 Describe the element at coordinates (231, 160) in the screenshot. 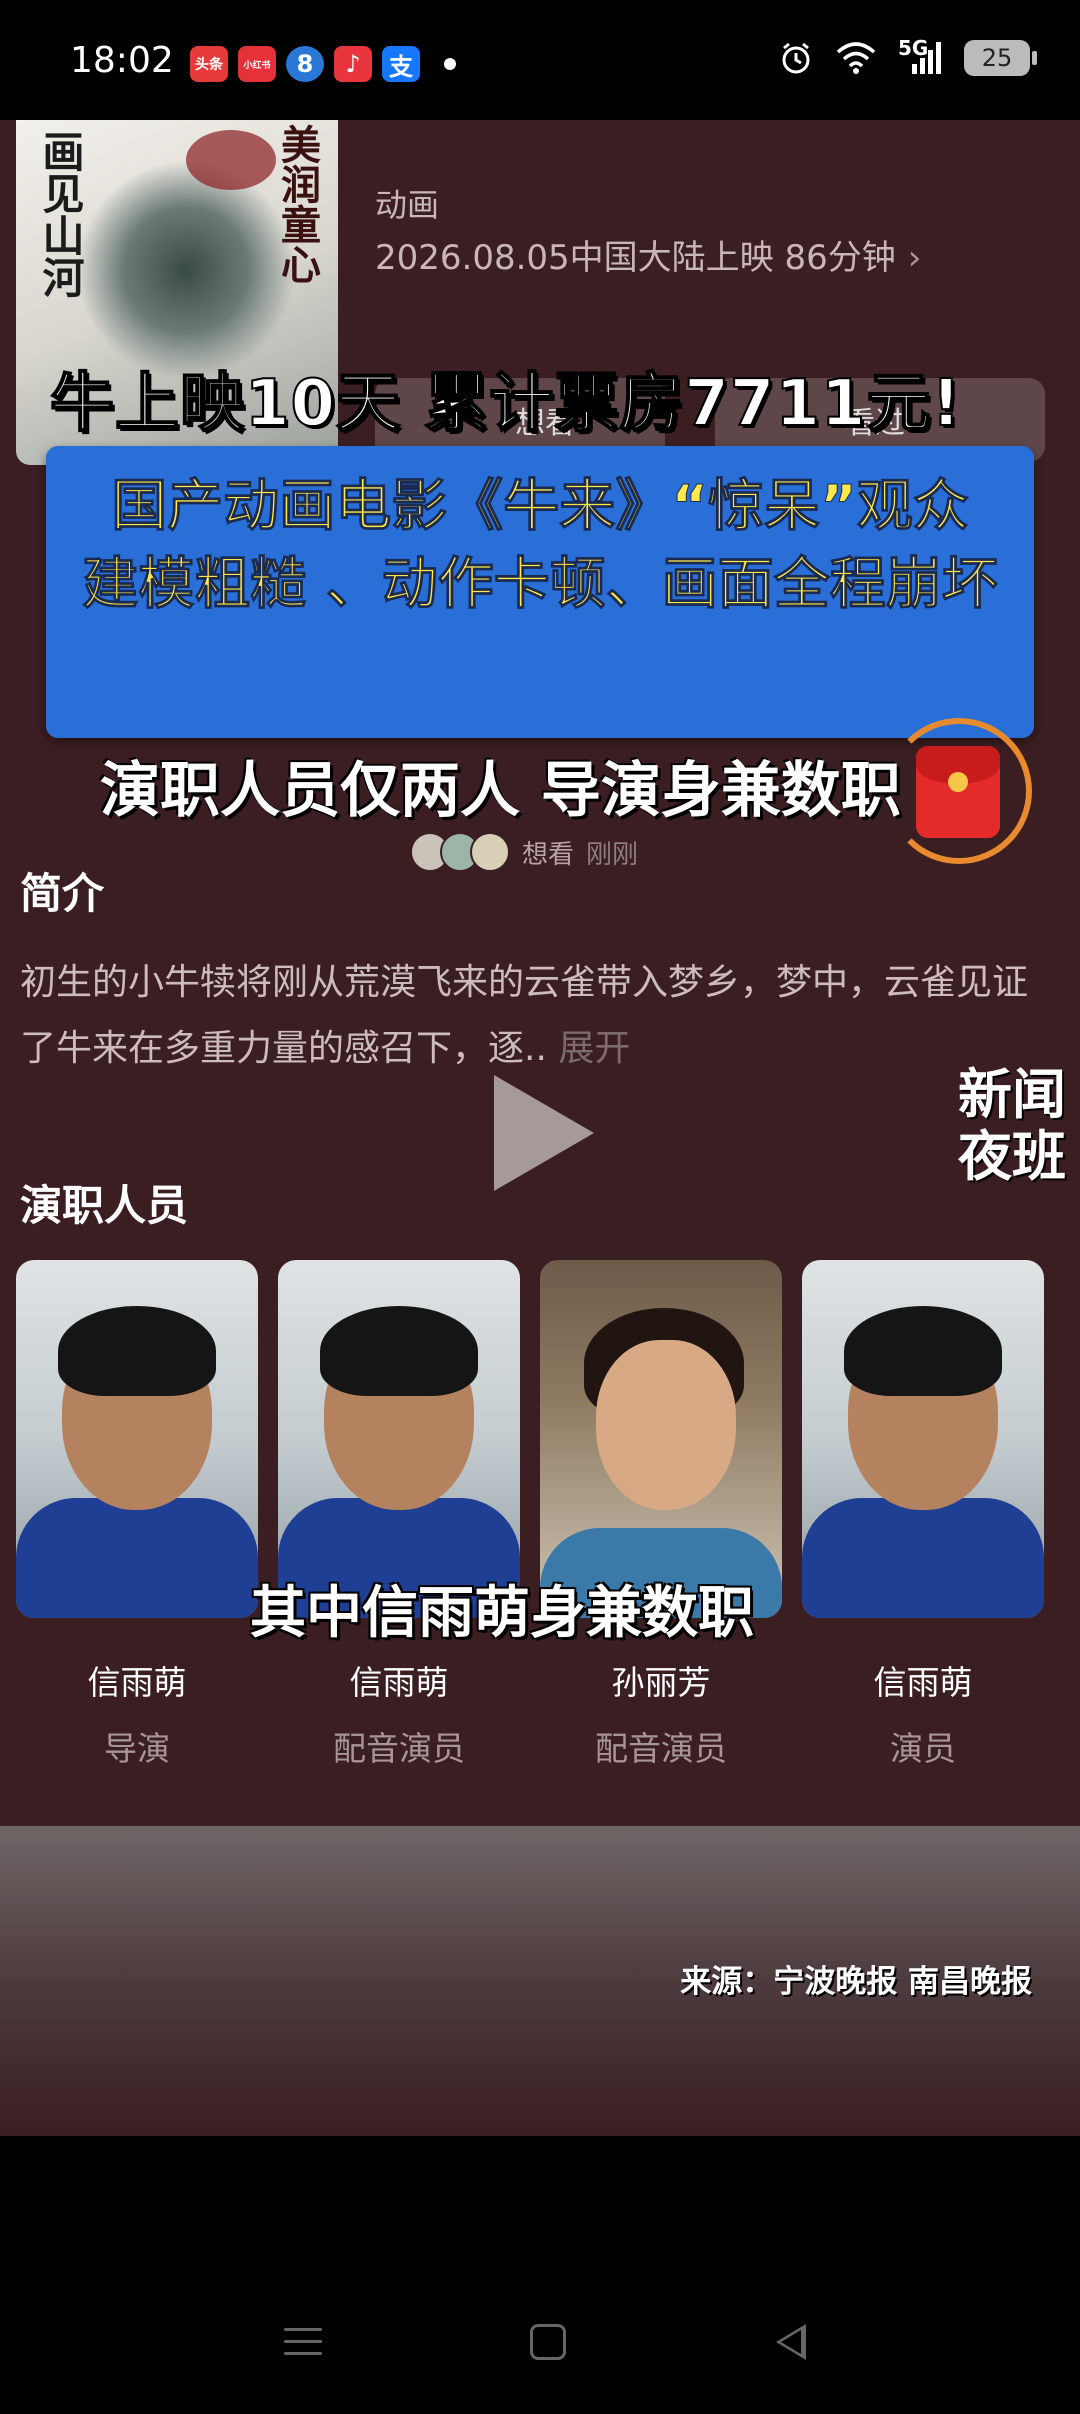

I see `poster-red-art` at that location.